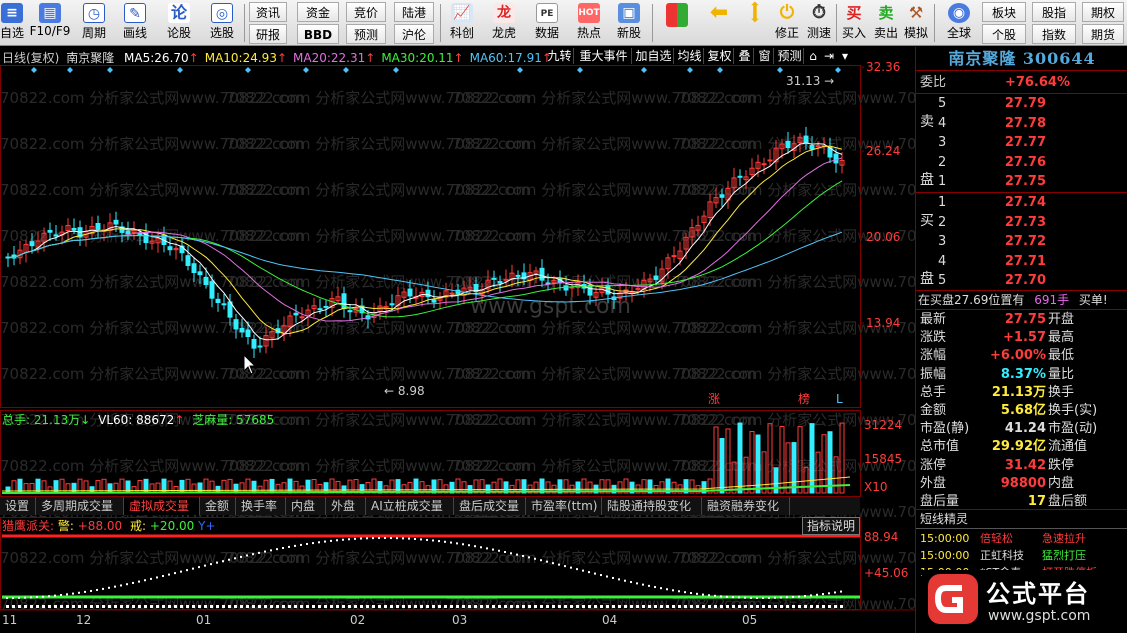 The width and height of the screenshot is (1127, 633). Describe the element at coordinates (1021, 223) in the screenshot. I see `buy-order-row: 2 27.73` at that location.